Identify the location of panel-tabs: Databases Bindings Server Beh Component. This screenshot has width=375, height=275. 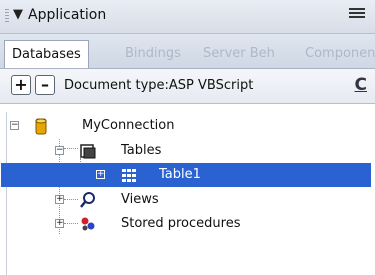
(187, 51).